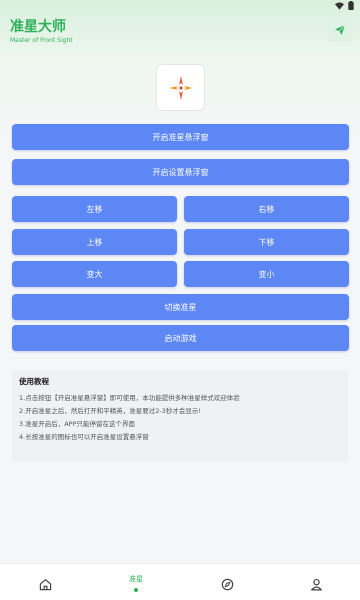 This screenshot has width=360, height=600. Describe the element at coordinates (77, 424) in the screenshot. I see `tutorial-line: 3.准星开启后，APP只能停留在这个界面` at that location.